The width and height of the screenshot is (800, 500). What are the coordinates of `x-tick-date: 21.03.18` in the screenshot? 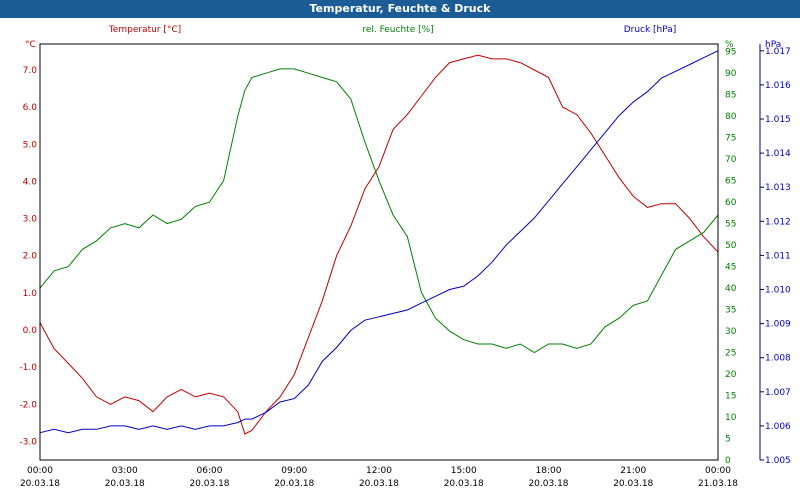 It's located at (718, 484).